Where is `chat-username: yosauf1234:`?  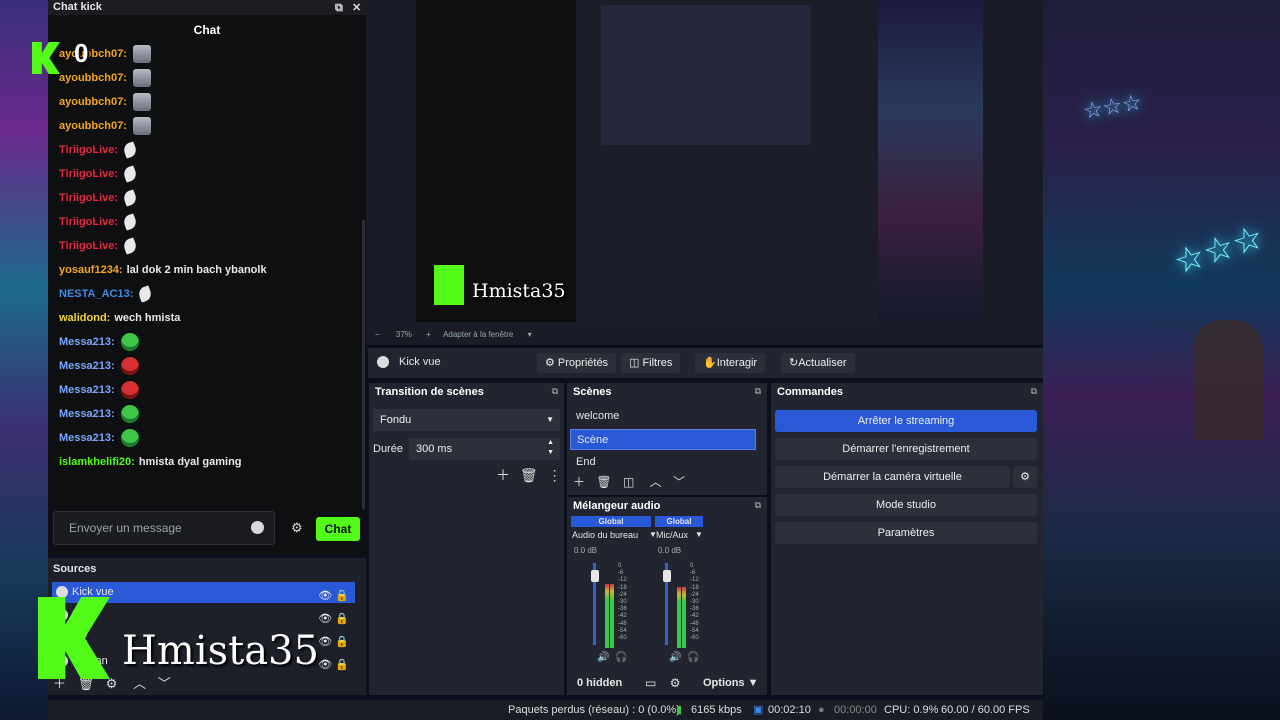 chat-username: yosauf1234: is located at coordinates (91, 270).